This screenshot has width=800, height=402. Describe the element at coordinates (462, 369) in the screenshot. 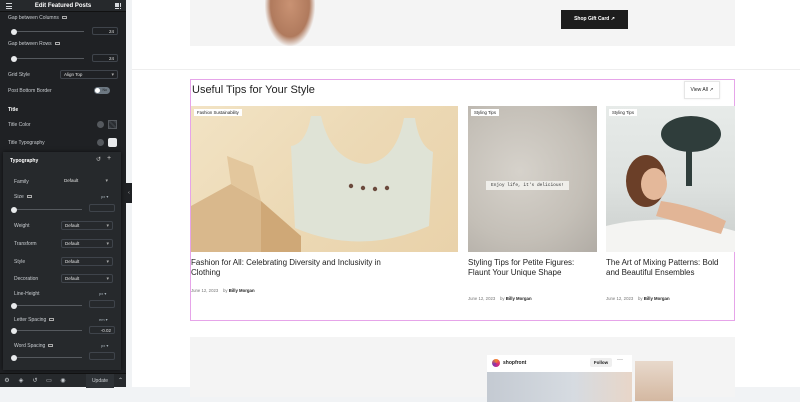

I see `instagram-section: shopfront Follow ···` at that location.